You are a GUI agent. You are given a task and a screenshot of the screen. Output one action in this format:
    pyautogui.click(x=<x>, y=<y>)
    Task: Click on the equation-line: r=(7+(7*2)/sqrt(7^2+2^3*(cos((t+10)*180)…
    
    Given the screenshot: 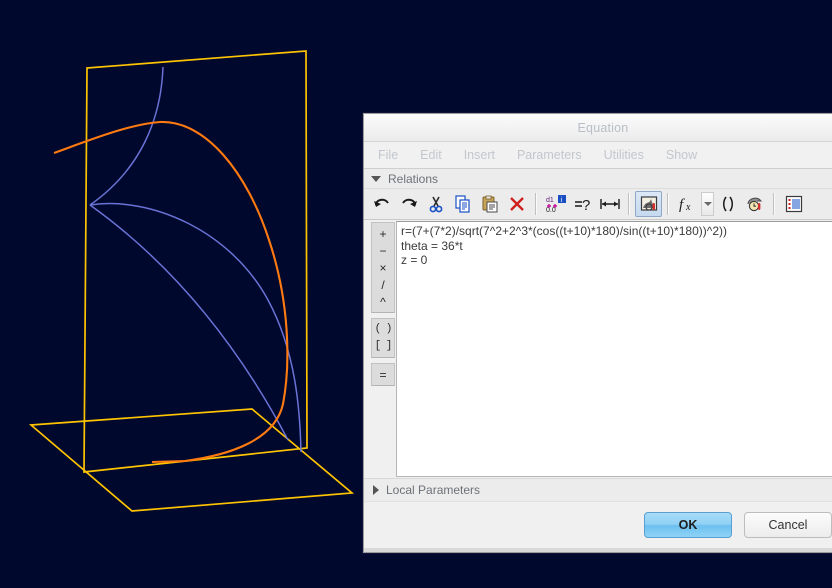 What is the action you would take?
    pyautogui.click(x=564, y=231)
    